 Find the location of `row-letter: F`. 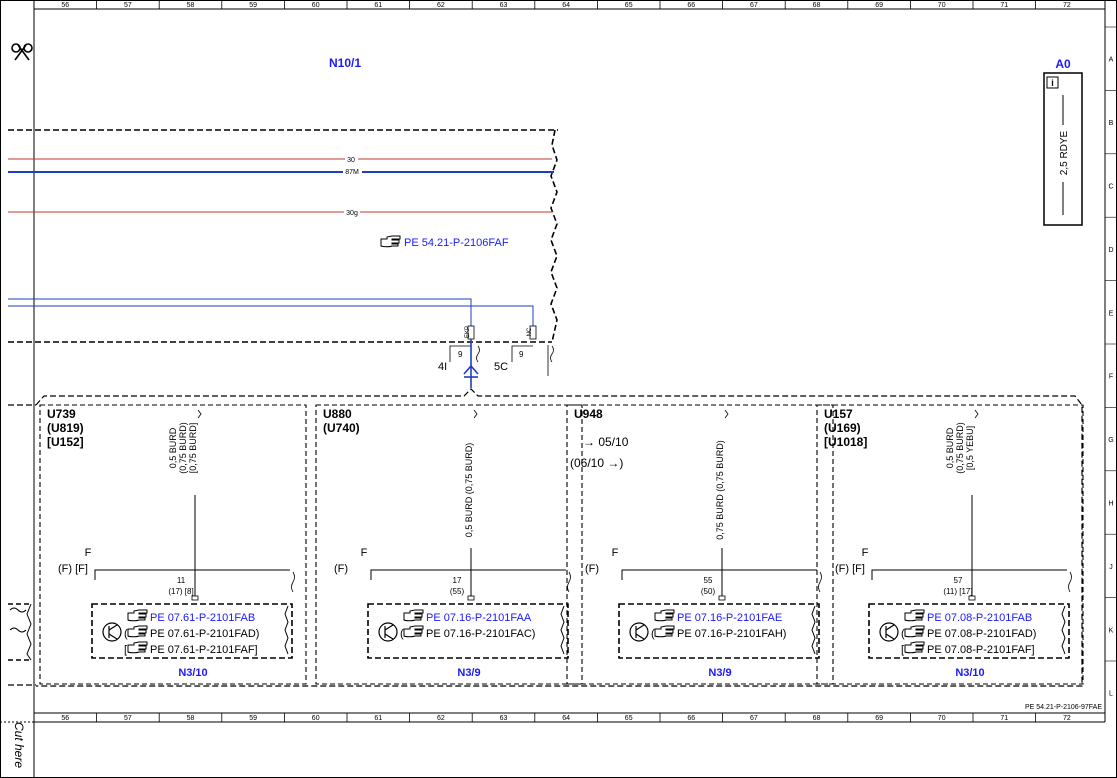

row-letter: F is located at coordinates (1111, 377).